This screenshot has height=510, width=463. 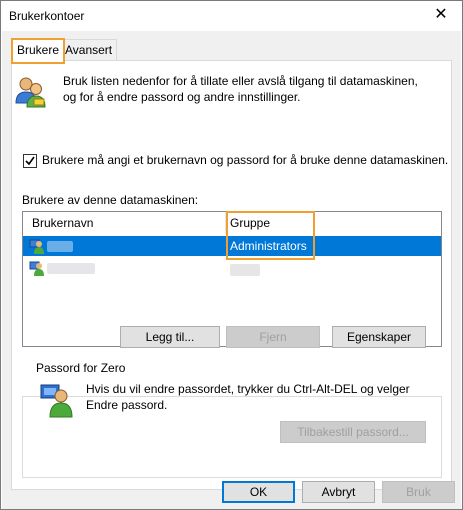 I want to click on tab-users: Brukere, so click(x=38, y=51).